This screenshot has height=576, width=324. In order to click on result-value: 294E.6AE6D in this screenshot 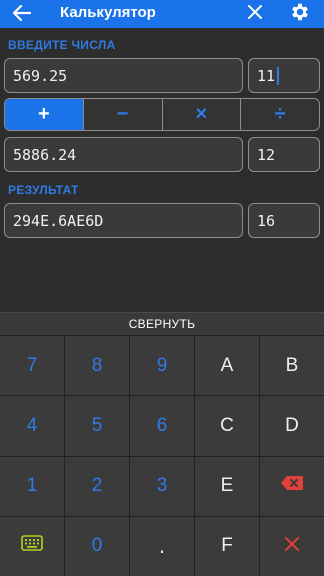, I will do `click(58, 220)`.